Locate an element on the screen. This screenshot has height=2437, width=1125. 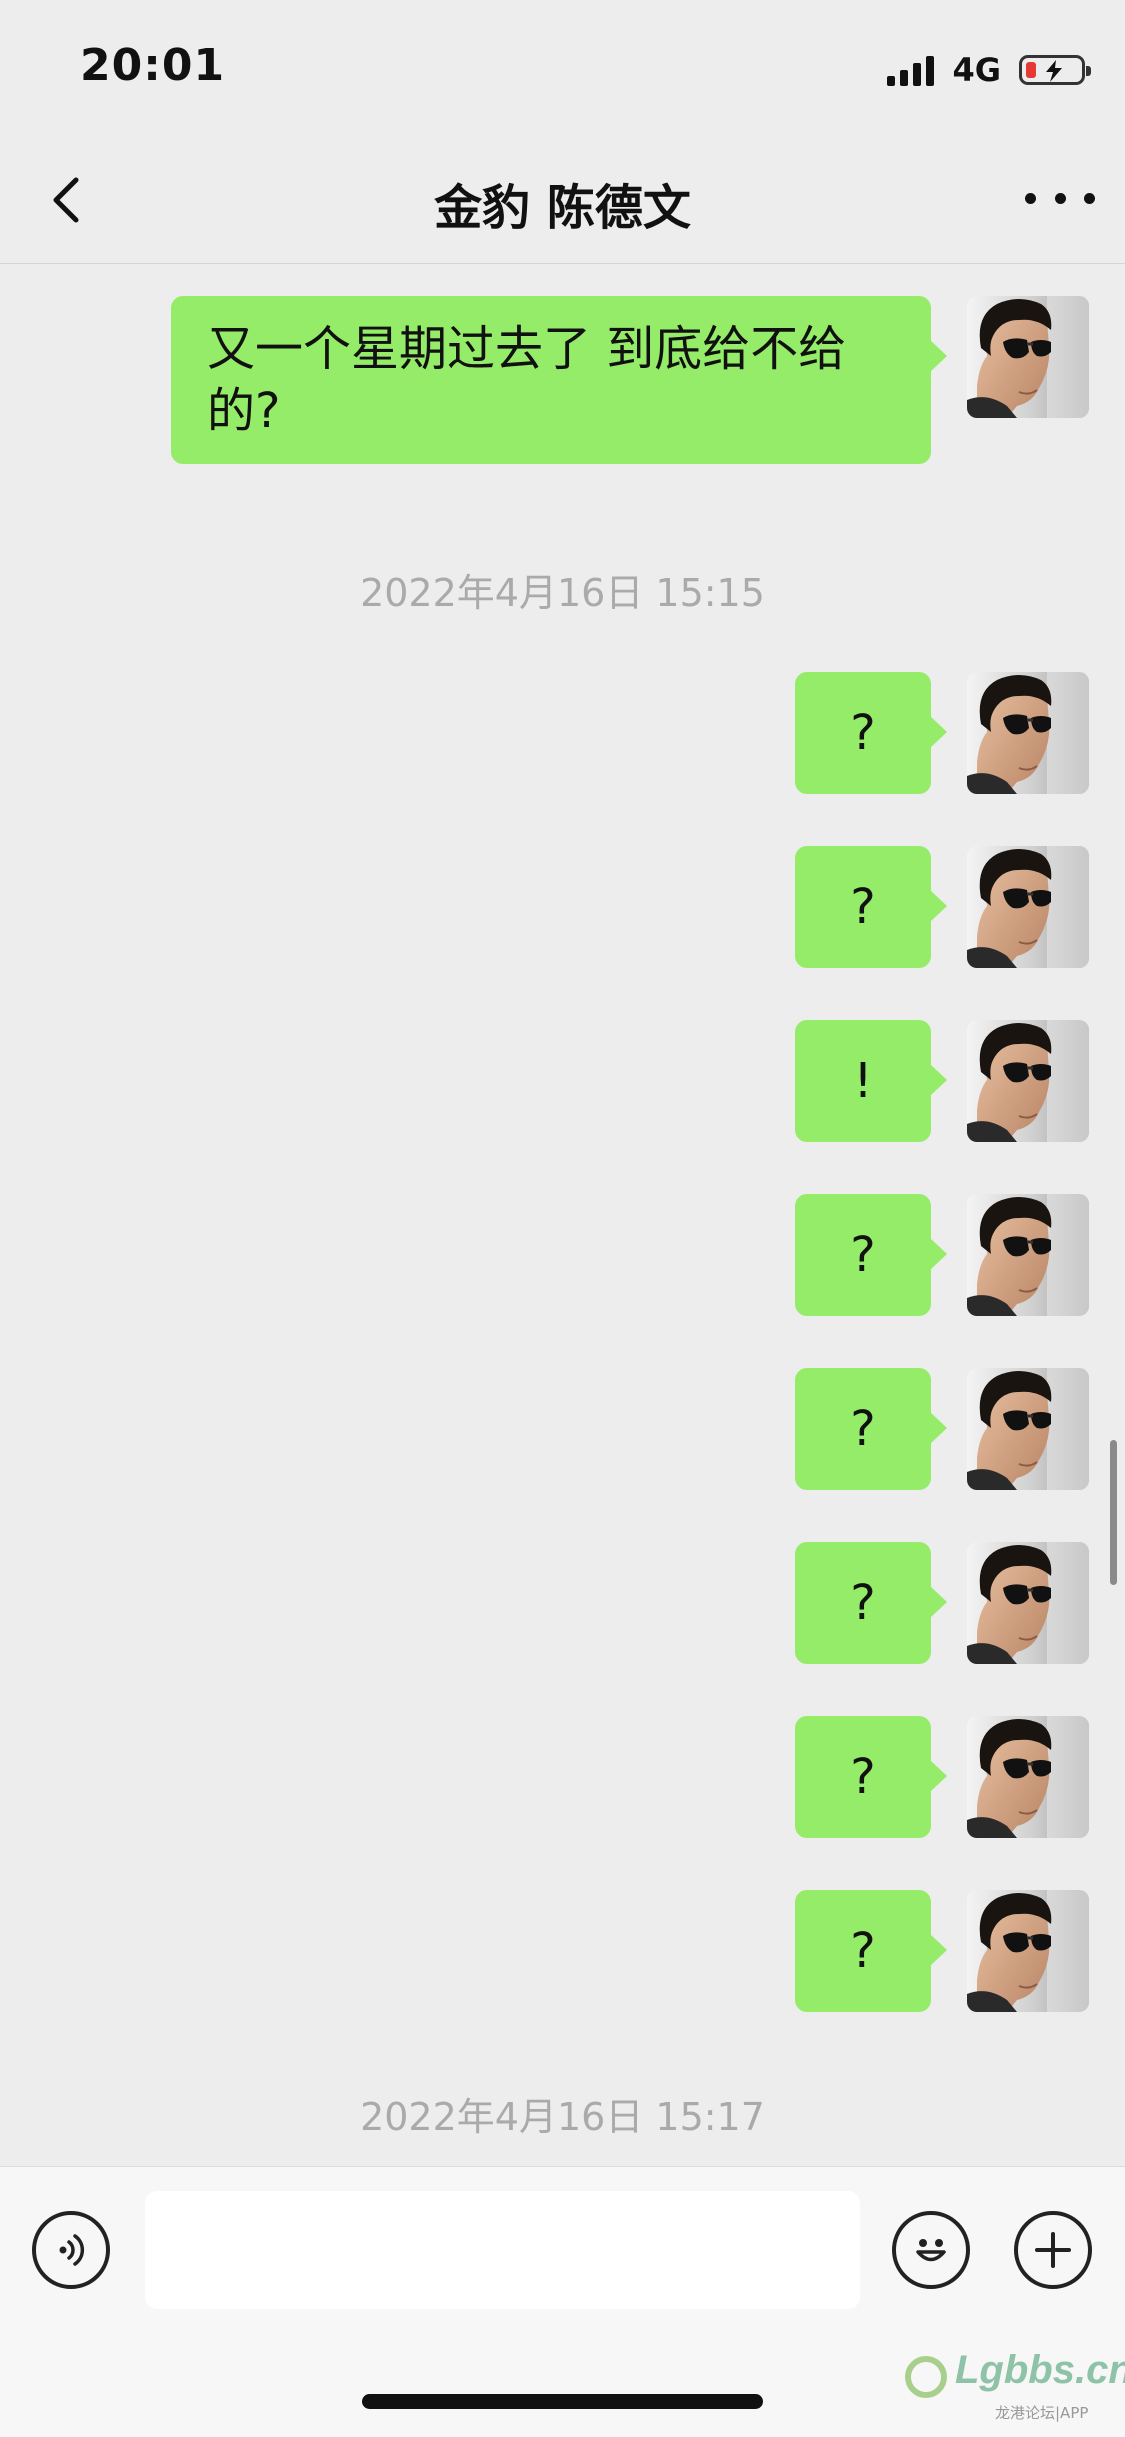
message-input is located at coordinates (502, 2250).